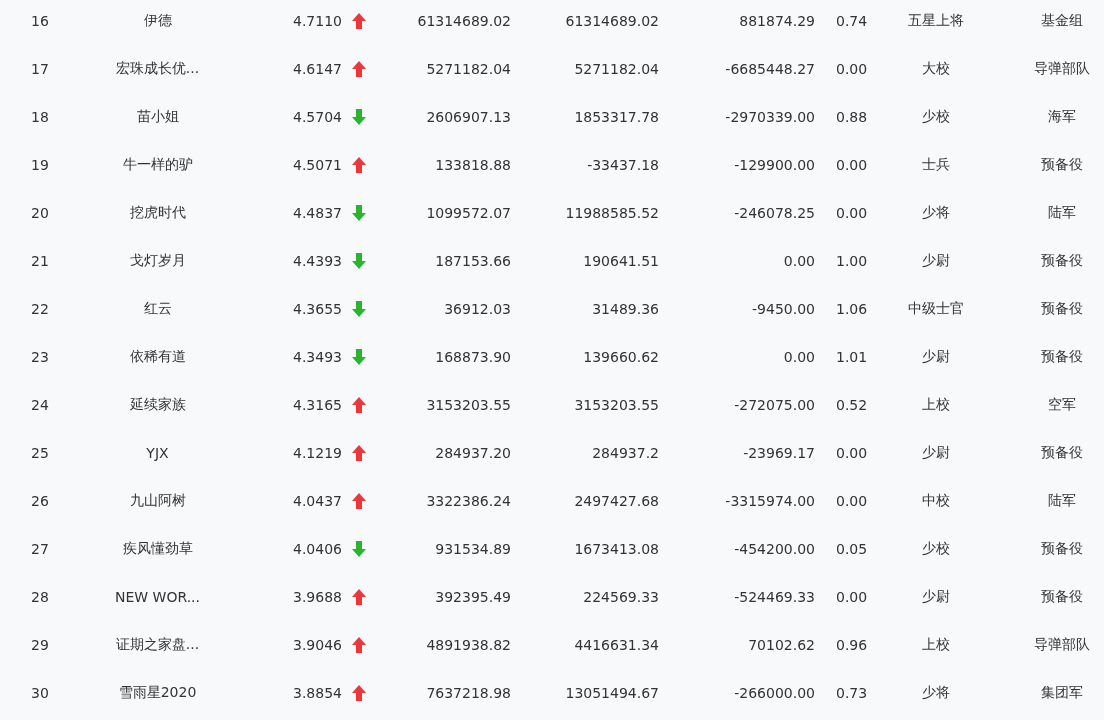 The width and height of the screenshot is (1104, 720). Describe the element at coordinates (40, 597) in the screenshot. I see `rank-number: 28` at that location.